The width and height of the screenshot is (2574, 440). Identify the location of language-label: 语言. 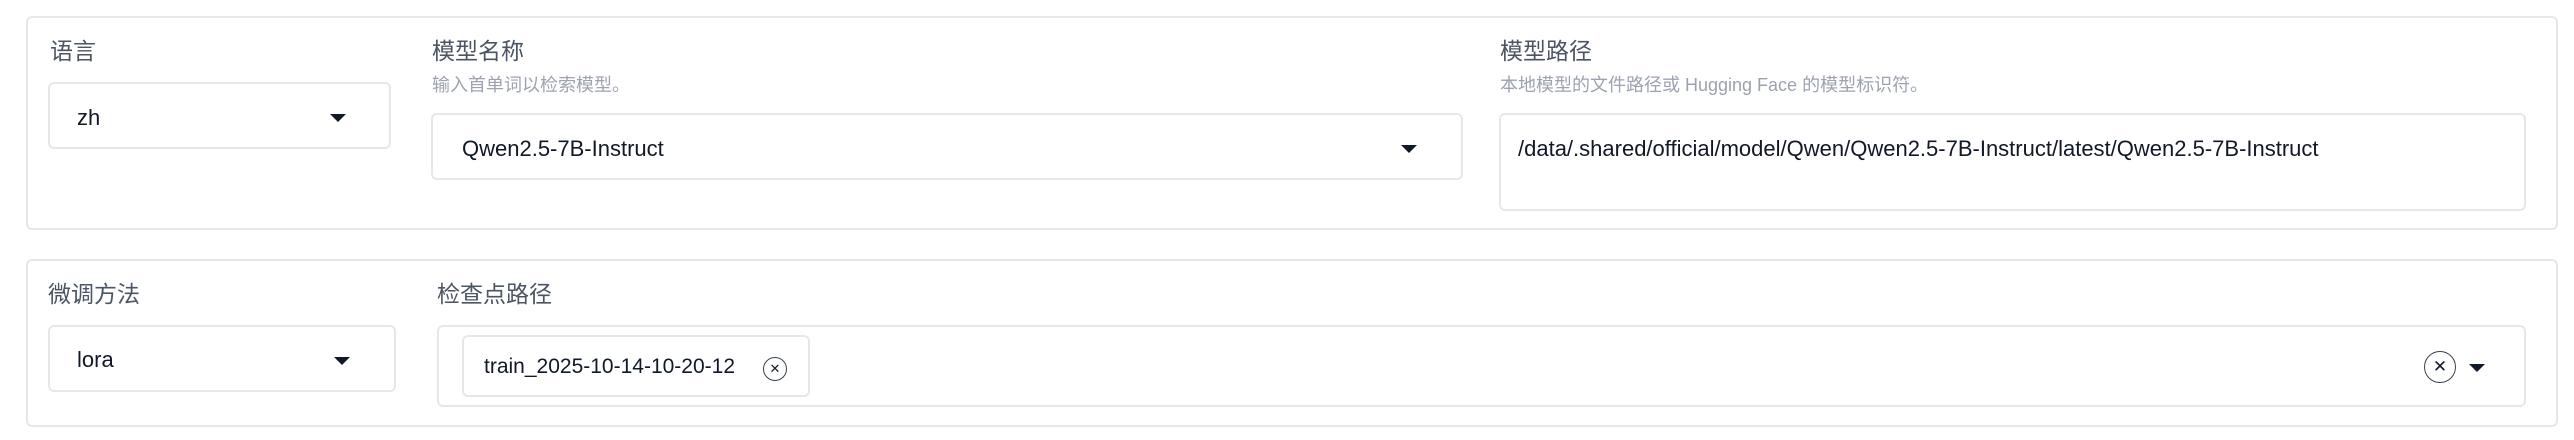
(73, 51).